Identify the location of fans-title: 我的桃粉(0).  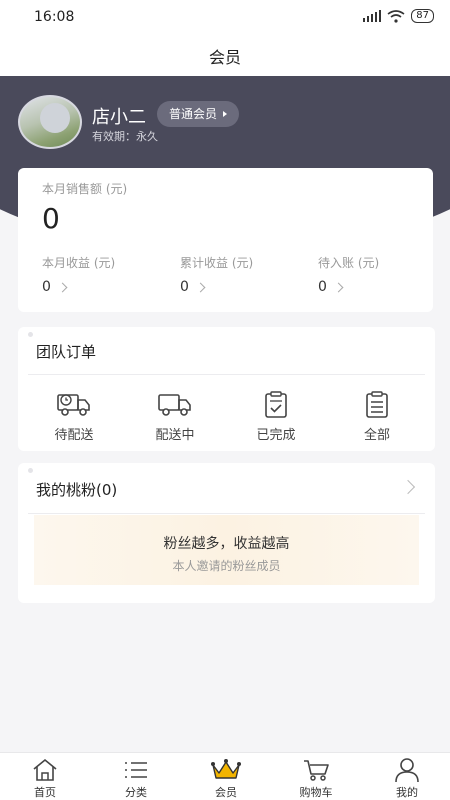
(76, 489).